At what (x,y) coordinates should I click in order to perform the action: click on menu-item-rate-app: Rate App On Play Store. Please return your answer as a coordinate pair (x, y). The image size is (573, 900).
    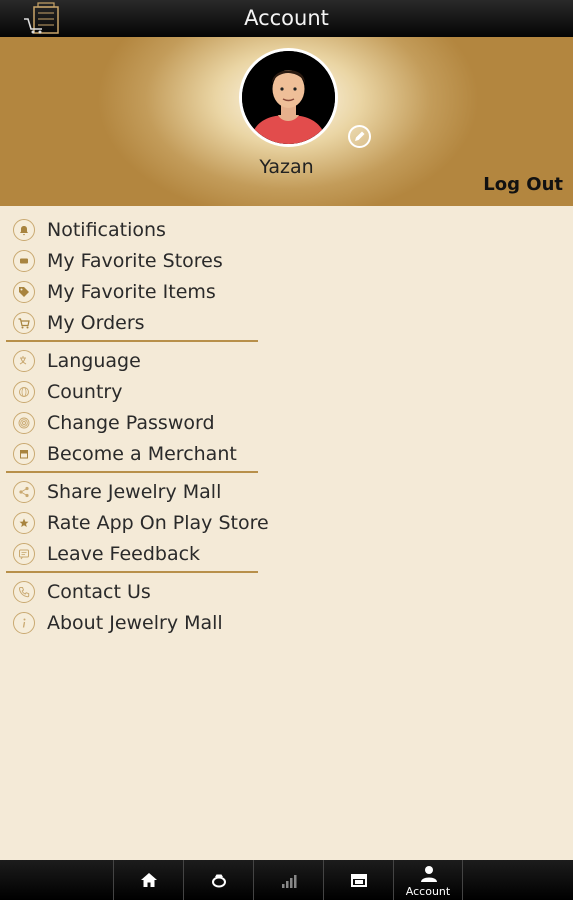
    Looking at the image, I should click on (141, 523).